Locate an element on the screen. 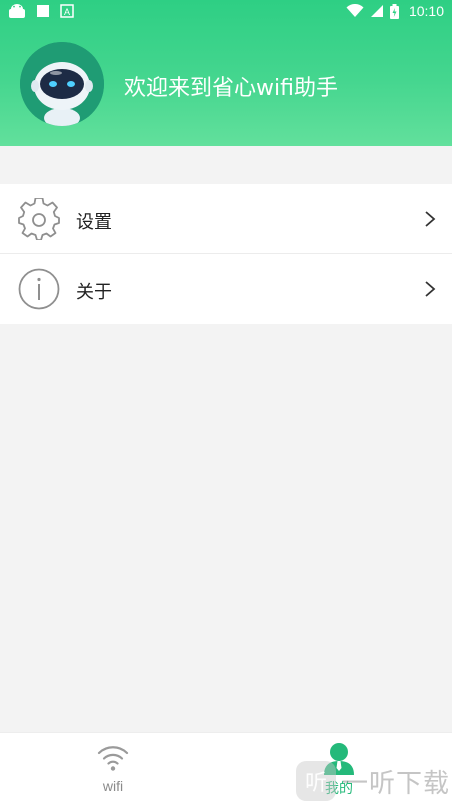 Image resolution: width=452 pixels, height=802 pixels. robot-icon is located at coordinates (62, 84).